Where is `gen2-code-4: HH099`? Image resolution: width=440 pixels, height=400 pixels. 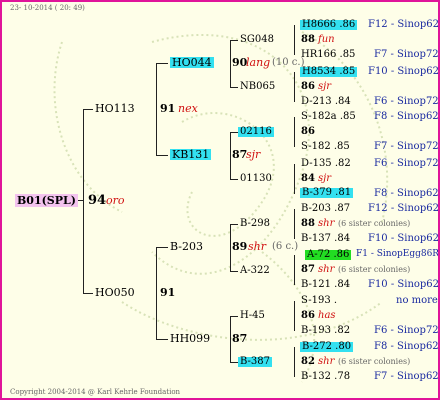 gen2-code-4: HH099 is located at coordinates (190, 338).